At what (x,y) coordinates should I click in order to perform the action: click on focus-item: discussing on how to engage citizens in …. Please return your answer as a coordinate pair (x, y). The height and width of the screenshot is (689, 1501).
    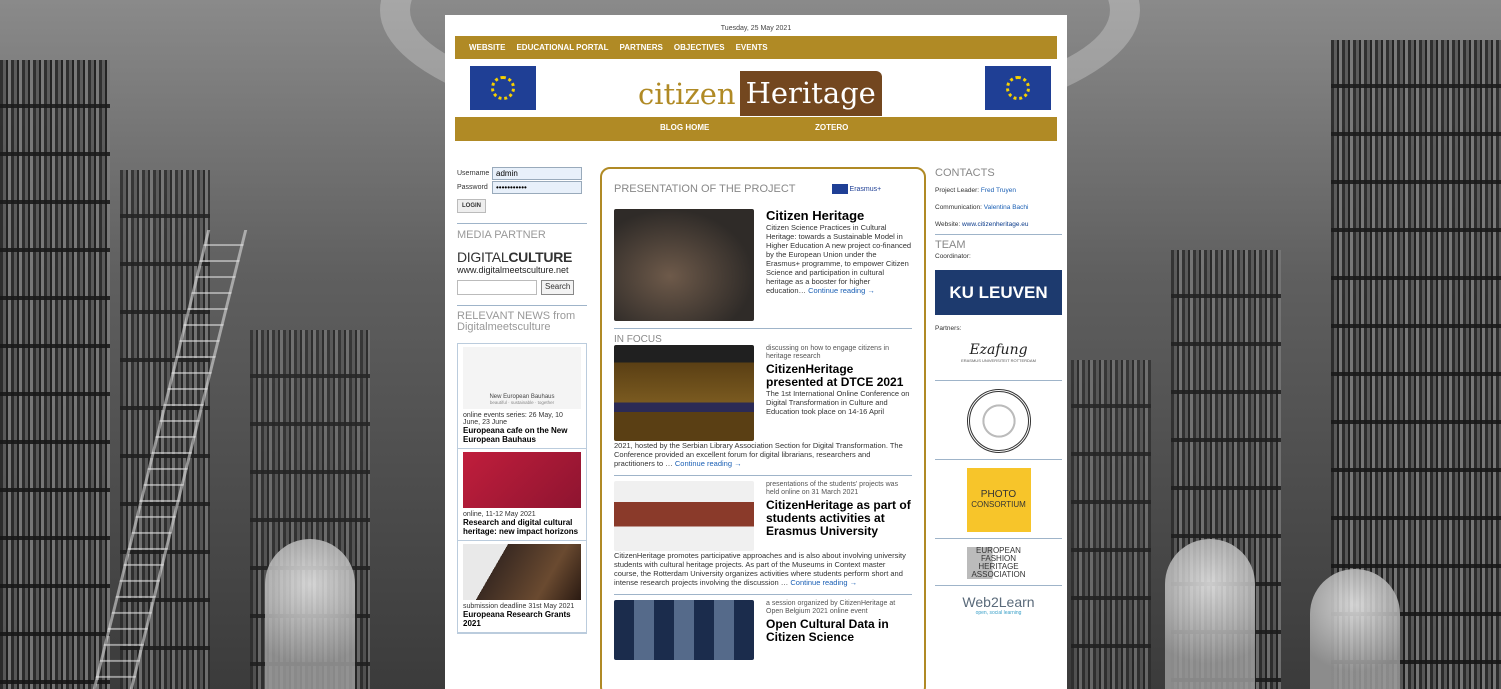
    Looking at the image, I should click on (763, 393).